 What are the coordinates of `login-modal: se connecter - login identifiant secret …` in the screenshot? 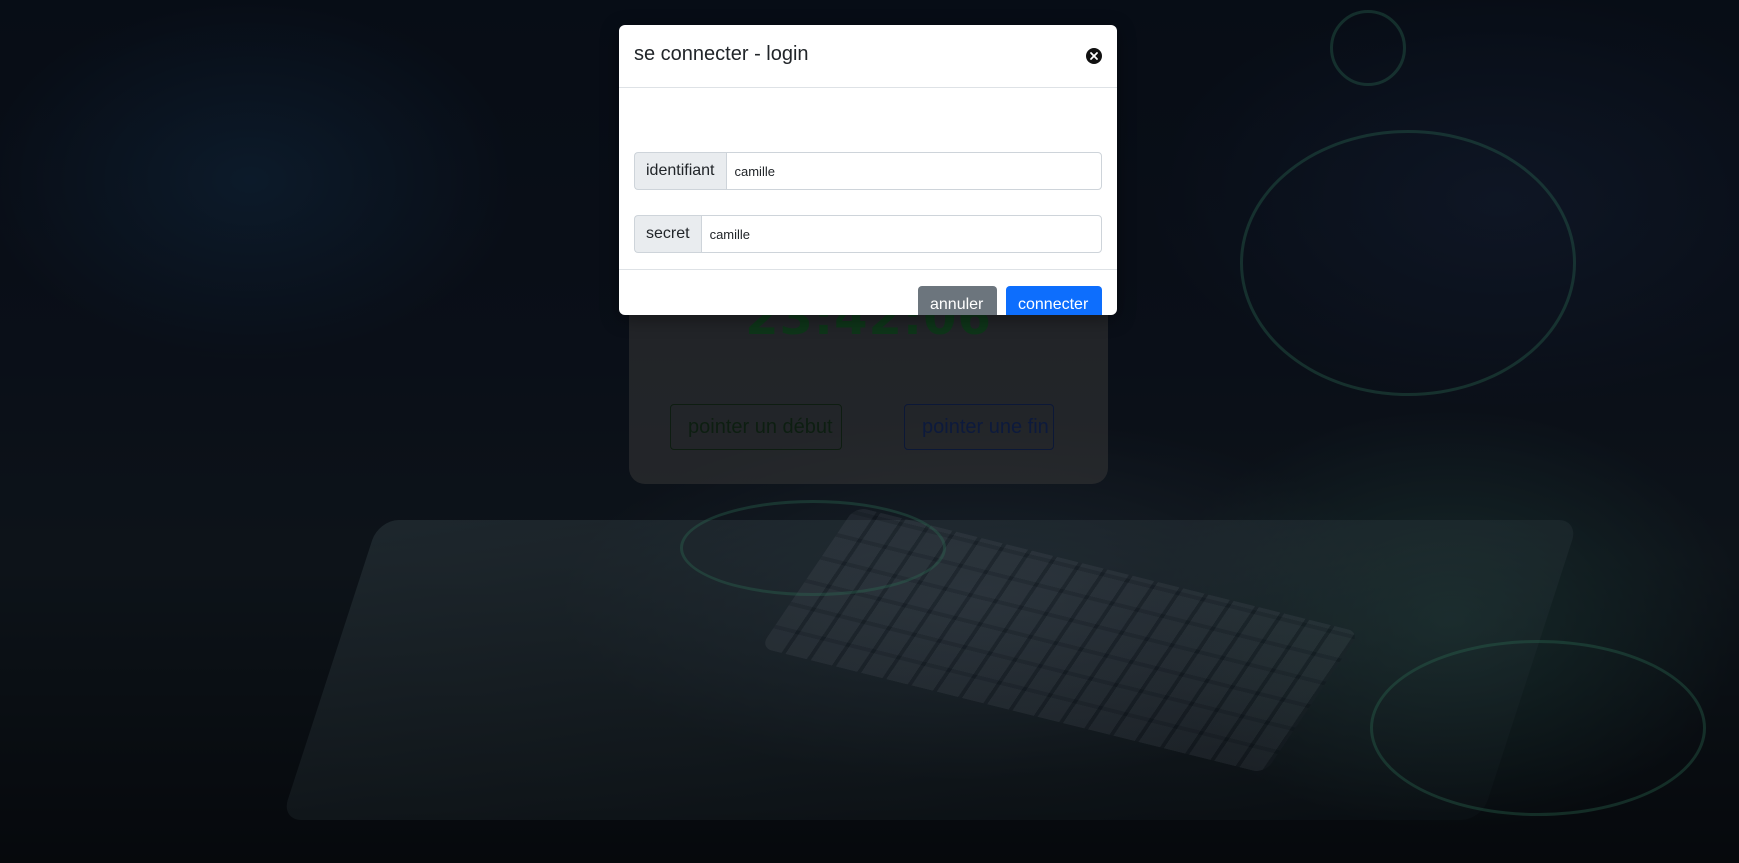 It's located at (868, 170).